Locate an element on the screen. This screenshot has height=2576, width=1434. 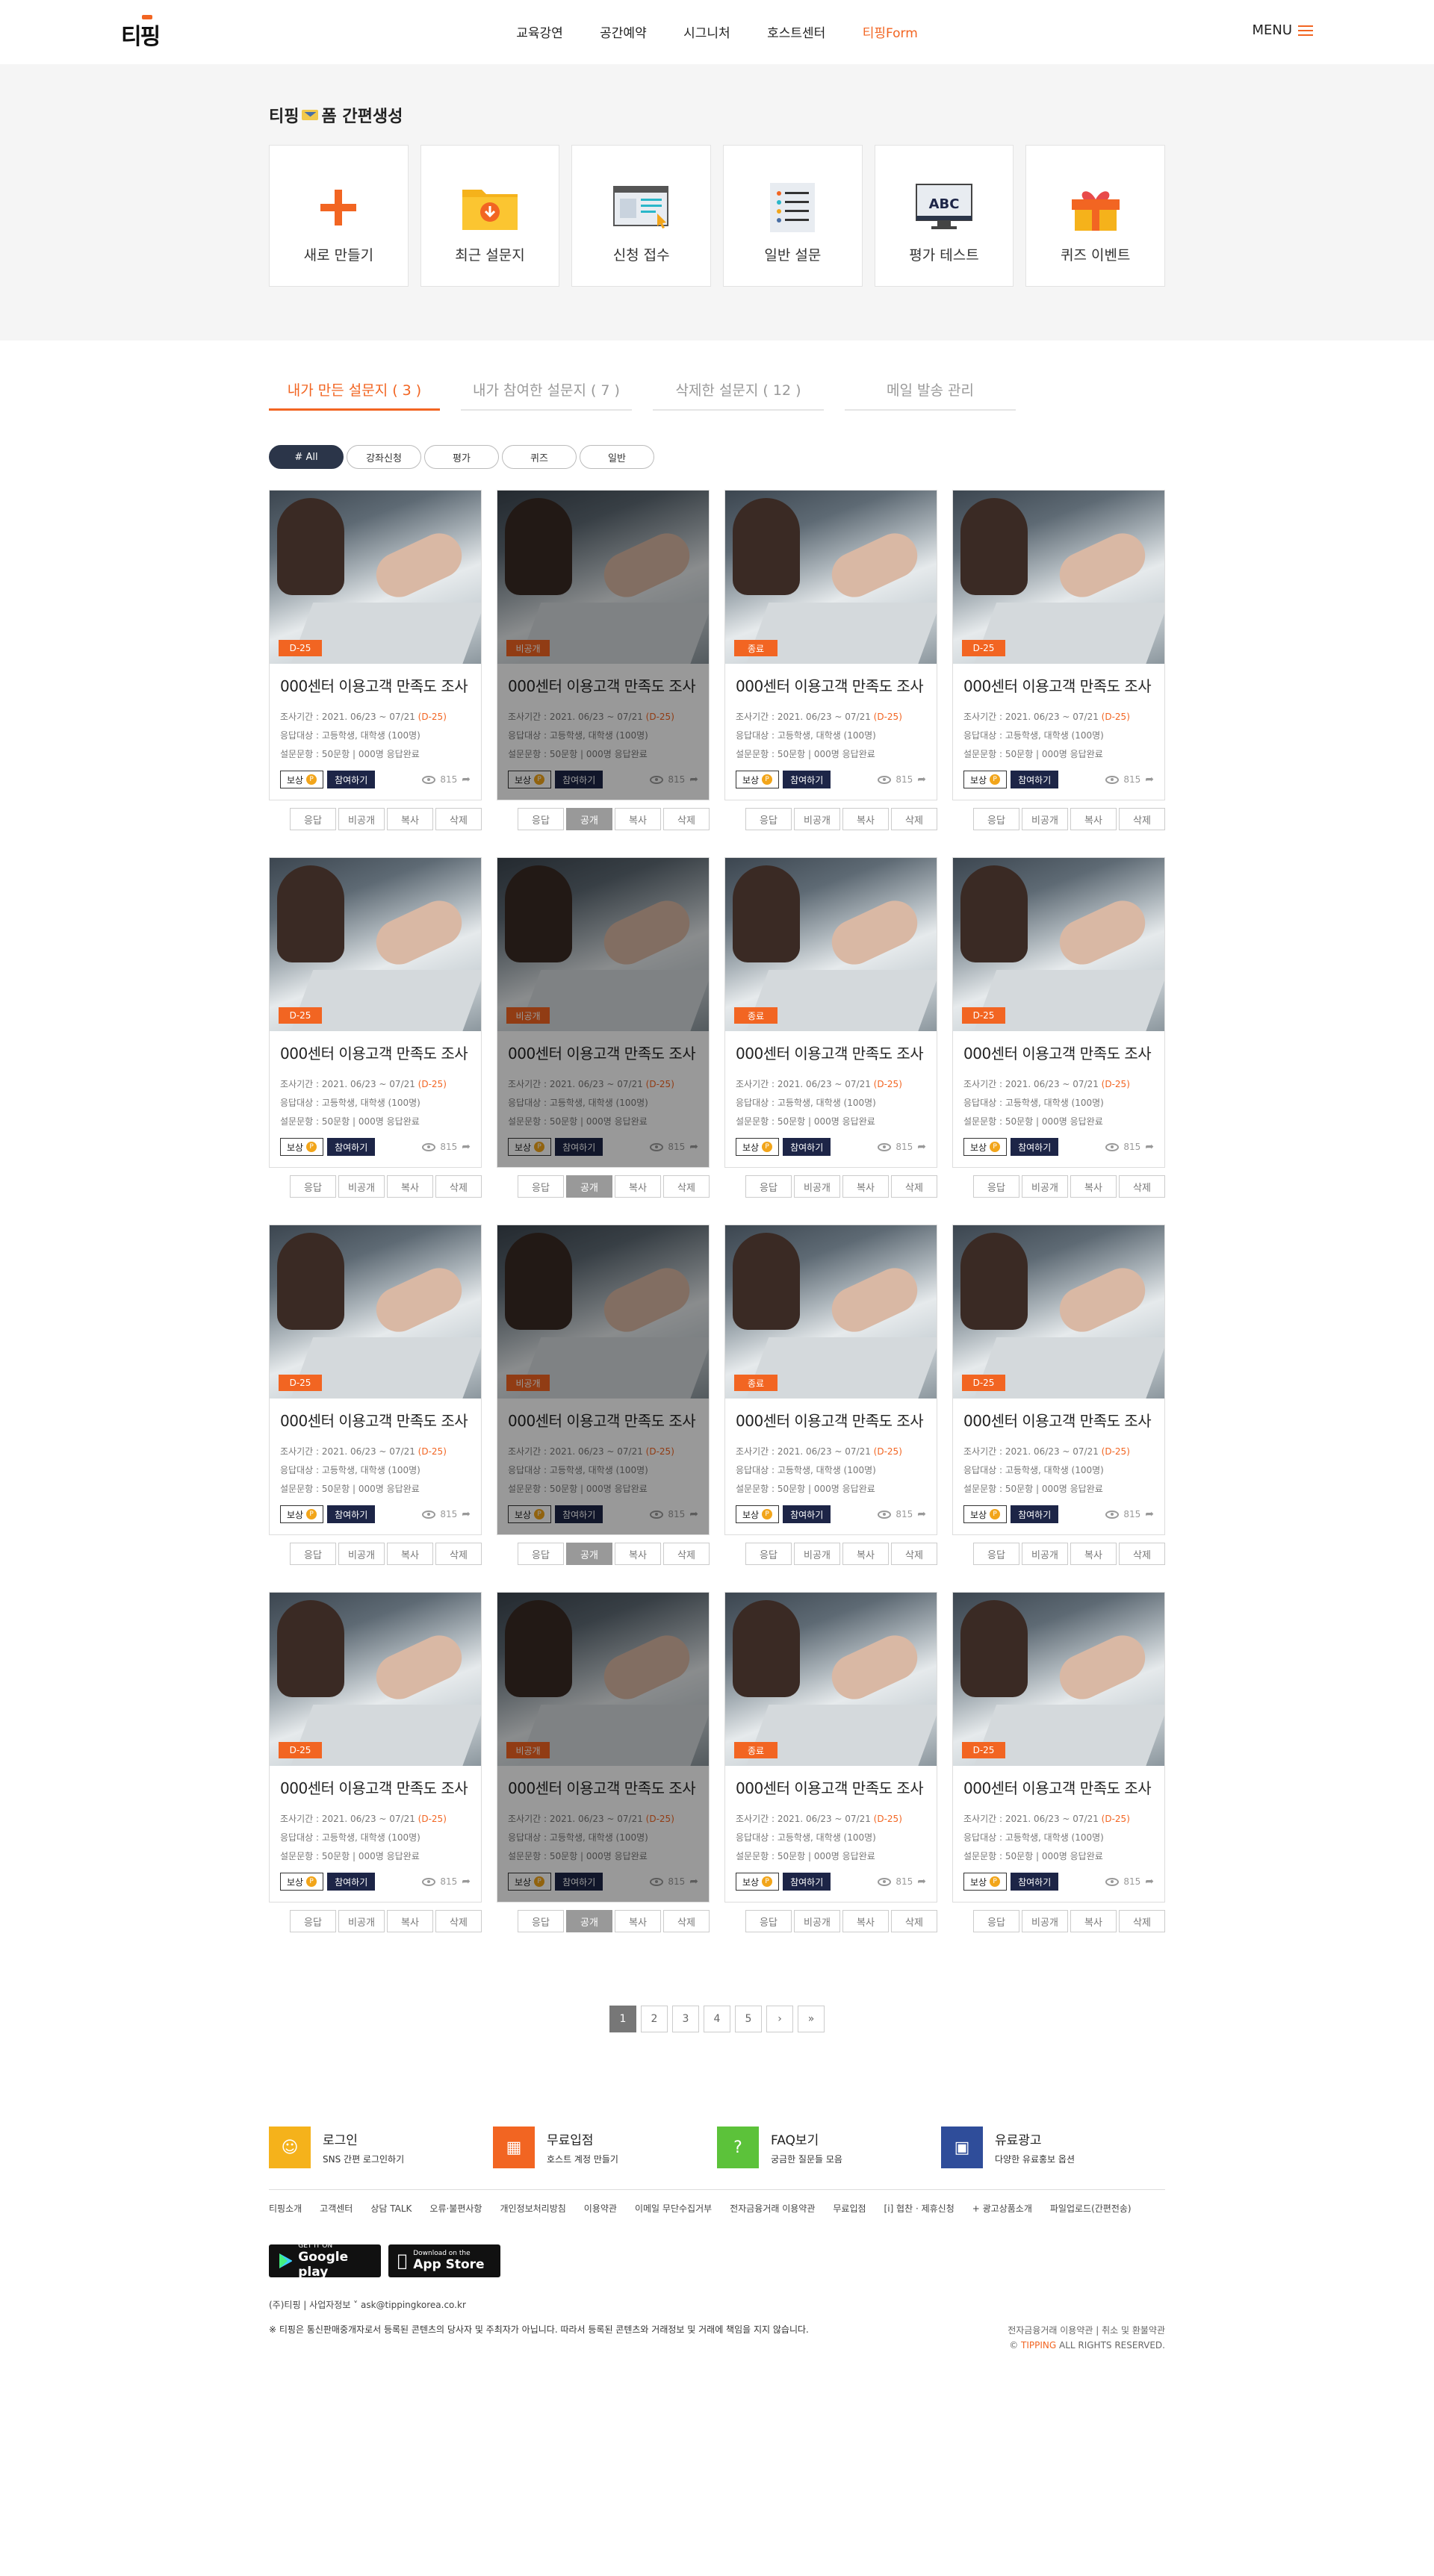
footer-paid-ad: ▣ 유료광고 다양한 유료홍보 옵션 is located at coordinates (1053, 2147).